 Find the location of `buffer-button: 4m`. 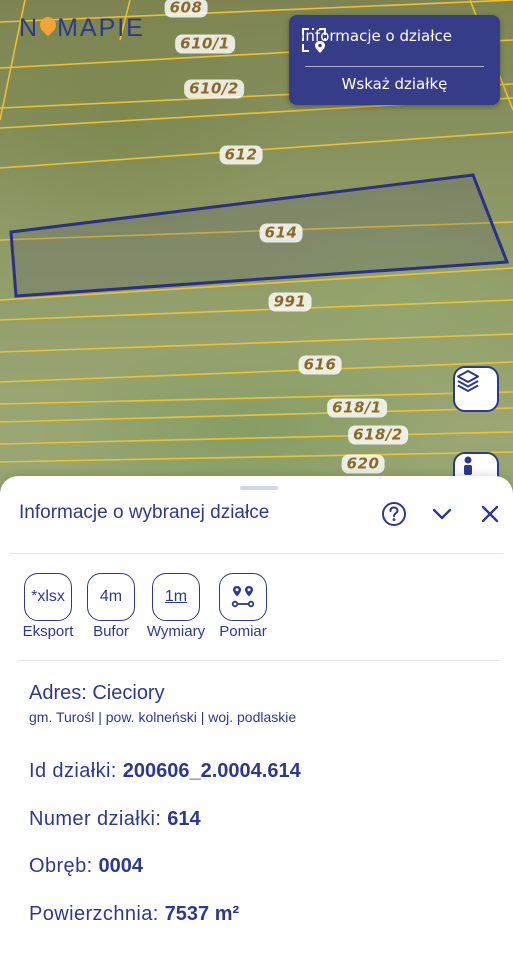

buffer-button: 4m is located at coordinates (111, 597).